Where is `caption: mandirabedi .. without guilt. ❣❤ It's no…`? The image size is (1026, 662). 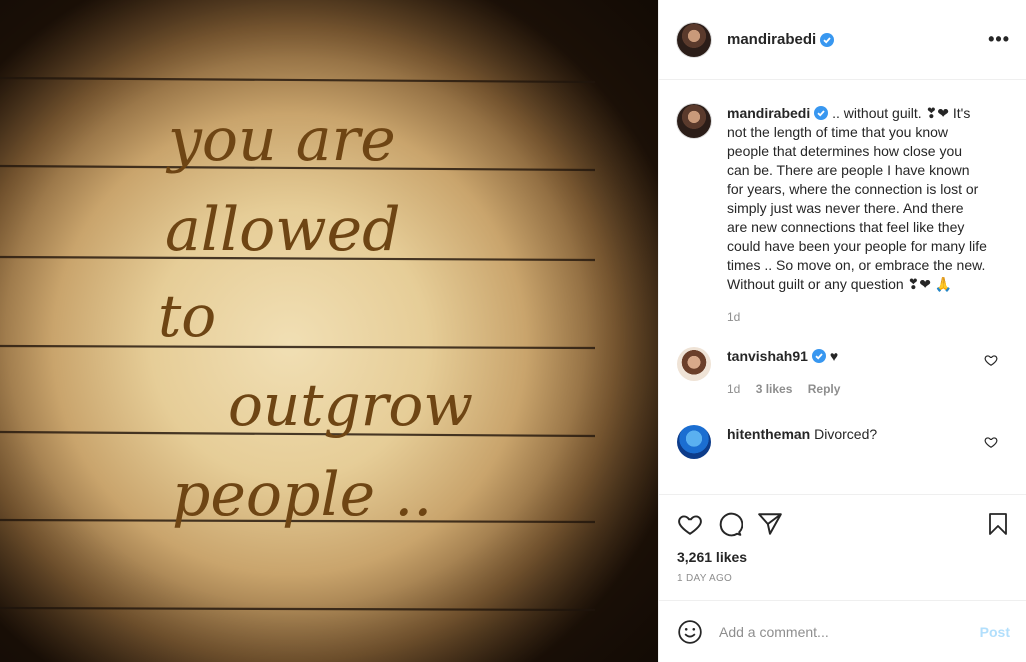
caption: mandirabedi .. without guilt. ❣❤ It's no… is located at coordinates (842, 203).